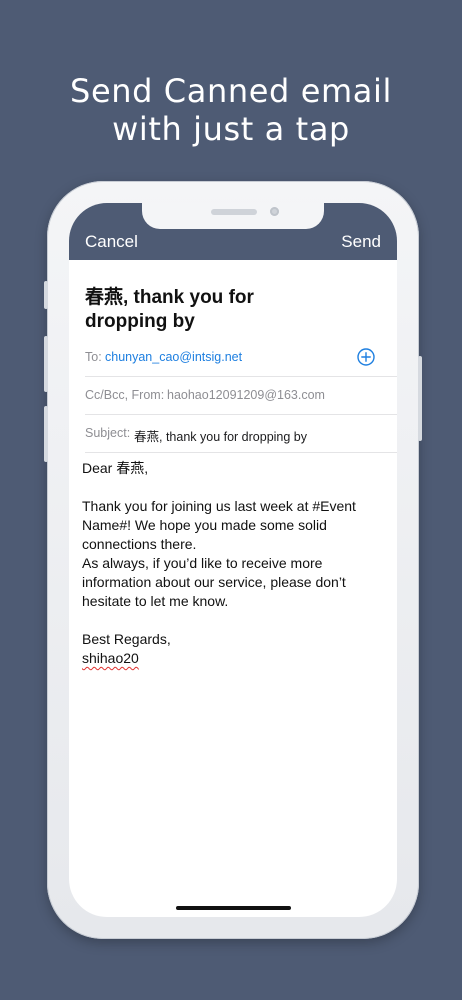  I want to click on body-line-4: As always, if you’d like to receive more, so click(202, 563).